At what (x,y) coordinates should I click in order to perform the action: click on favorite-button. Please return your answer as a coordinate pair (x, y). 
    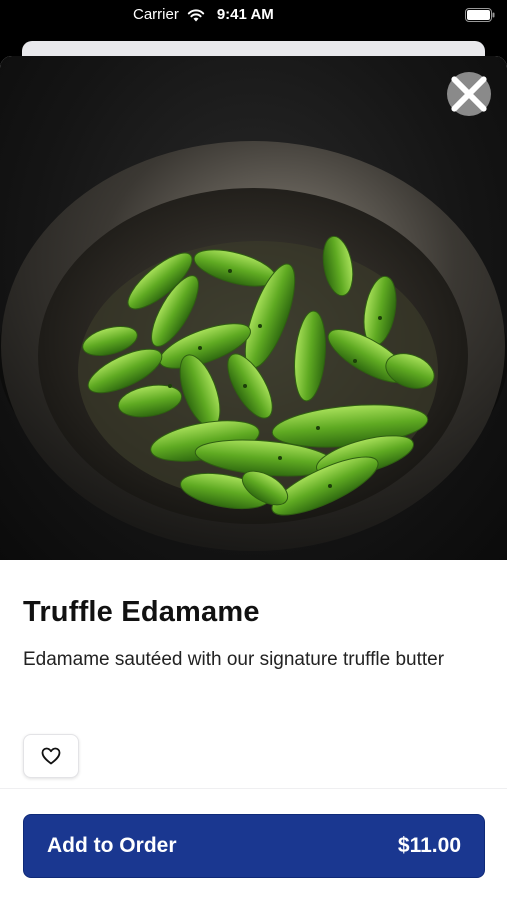
    Looking at the image, I should click on (51, 756).